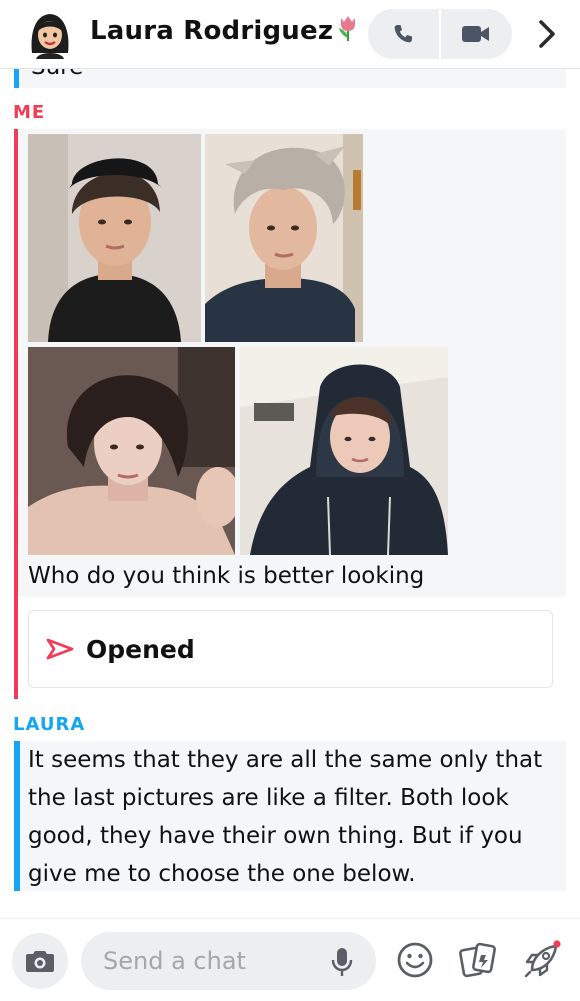 This screenshot has height=1001, width=580. Describe the element at coordinates (547, 34) in the screenshot. I see `chevron-right-icon` at that location.